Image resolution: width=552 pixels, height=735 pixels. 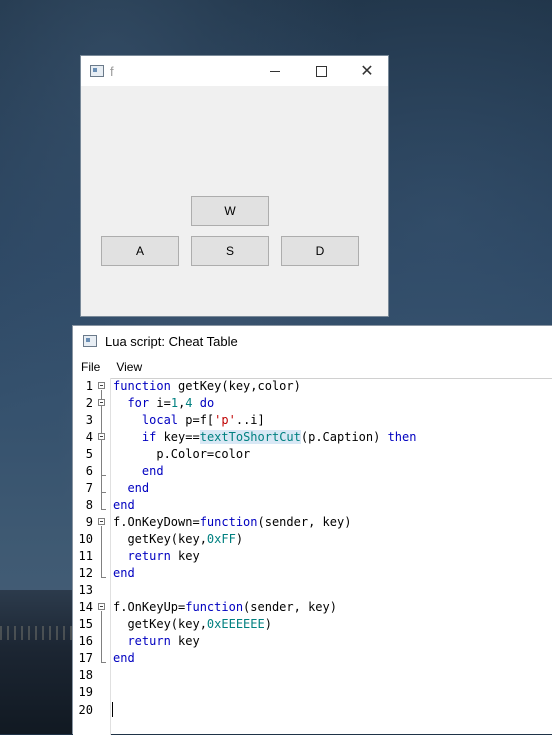 I want to click on code-line: 4 if key==textToShortCut(p.Caption) then, so click(x=312, y=437).